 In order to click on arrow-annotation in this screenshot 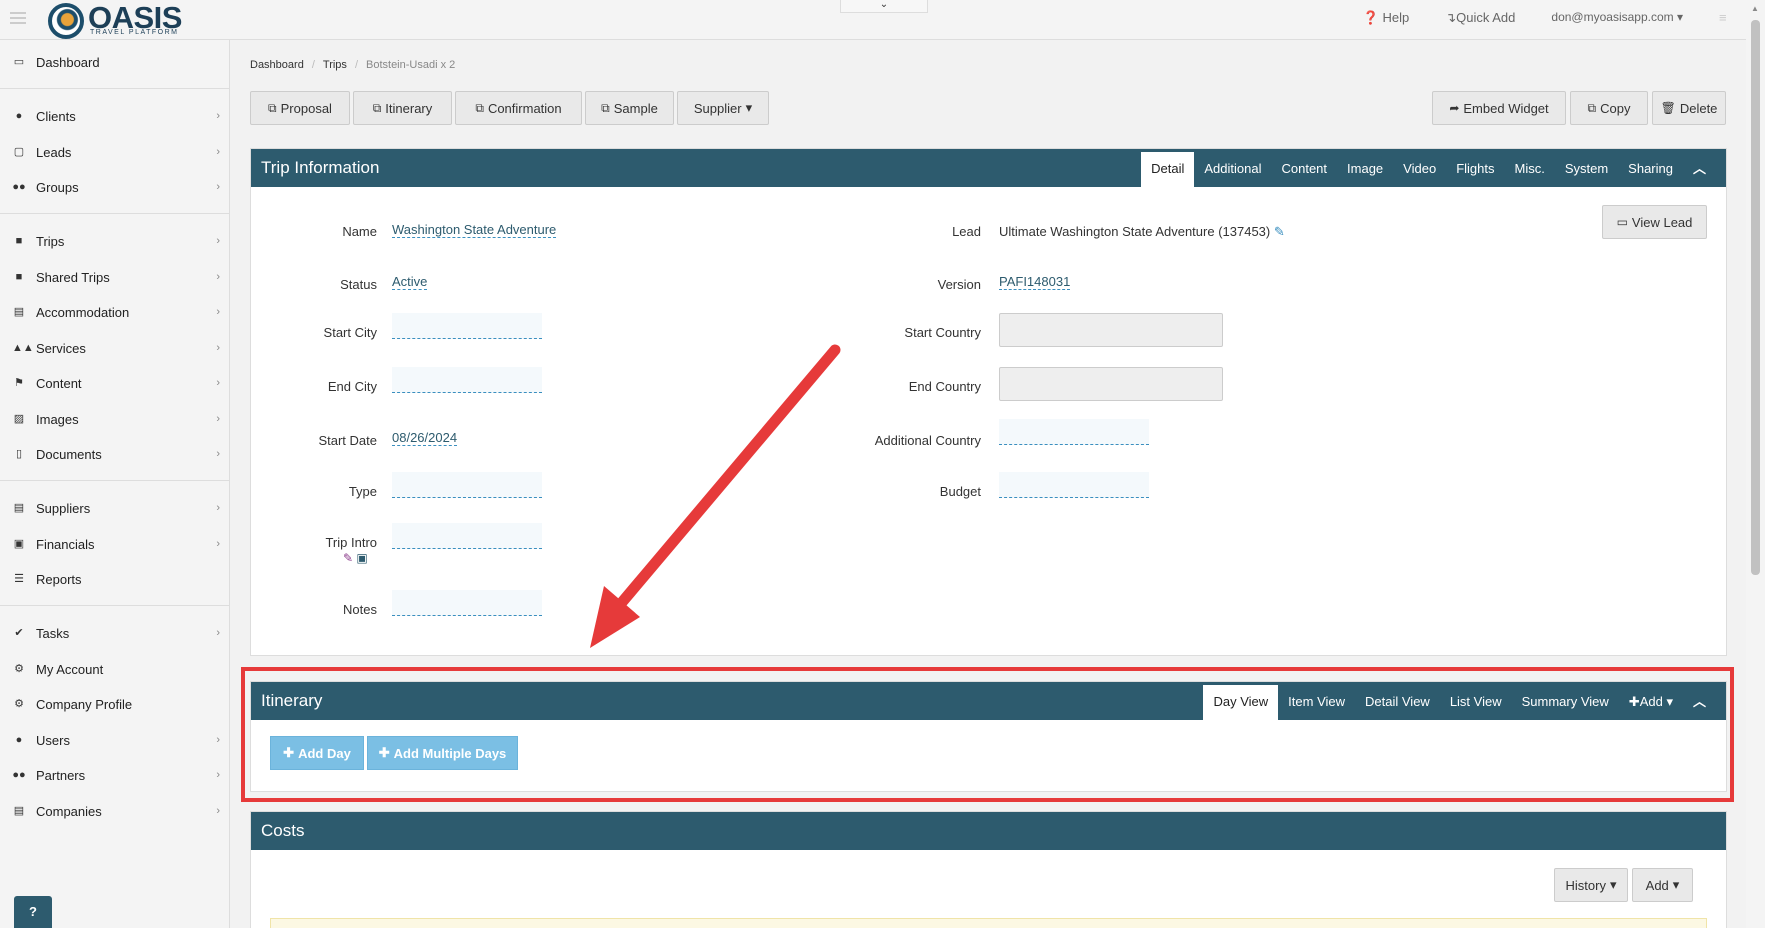, I will do `click(715, 496)`.